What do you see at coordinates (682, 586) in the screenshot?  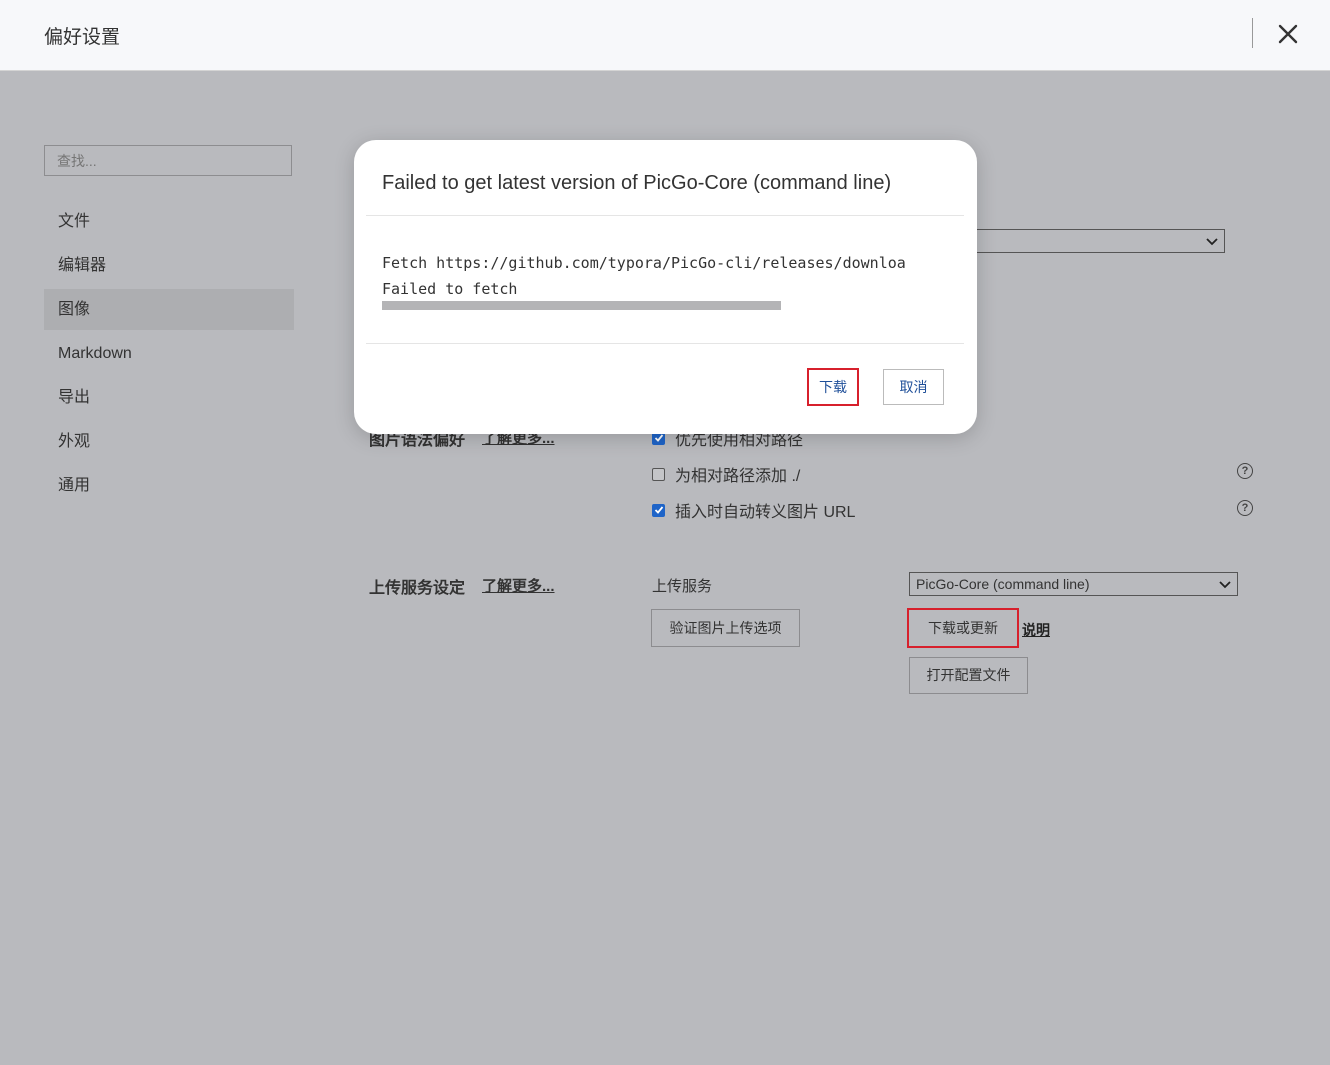 I see `upload-service-label: 上传服务` at bounding box center [682, 586].